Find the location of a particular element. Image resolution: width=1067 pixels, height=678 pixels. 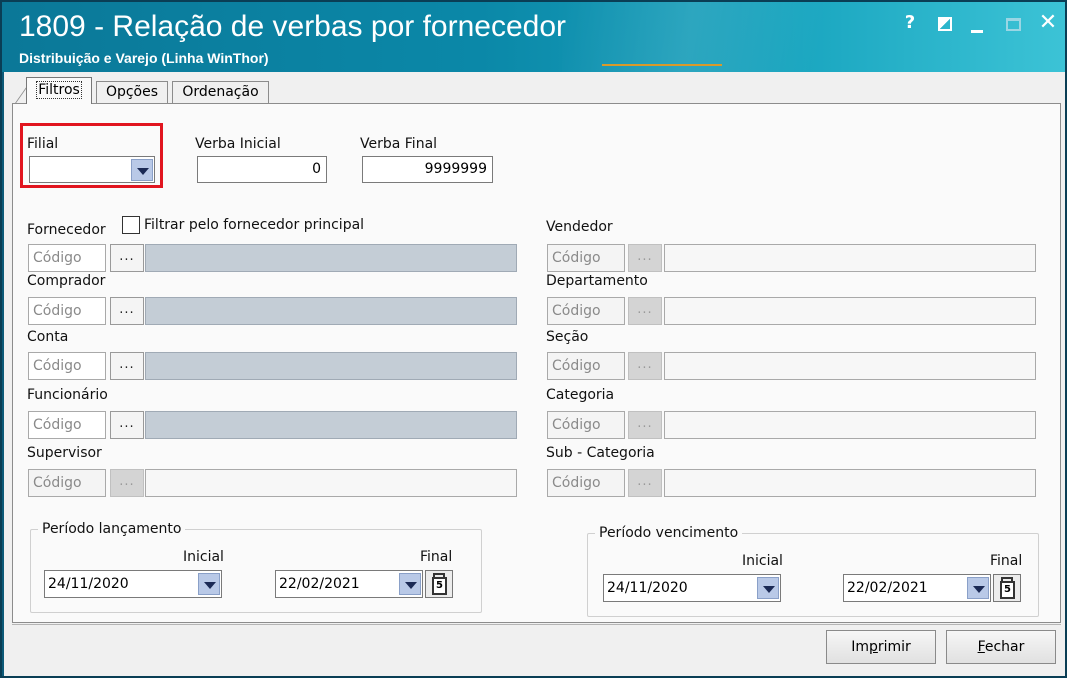

minimize-button is located at coordinates (978, 24).